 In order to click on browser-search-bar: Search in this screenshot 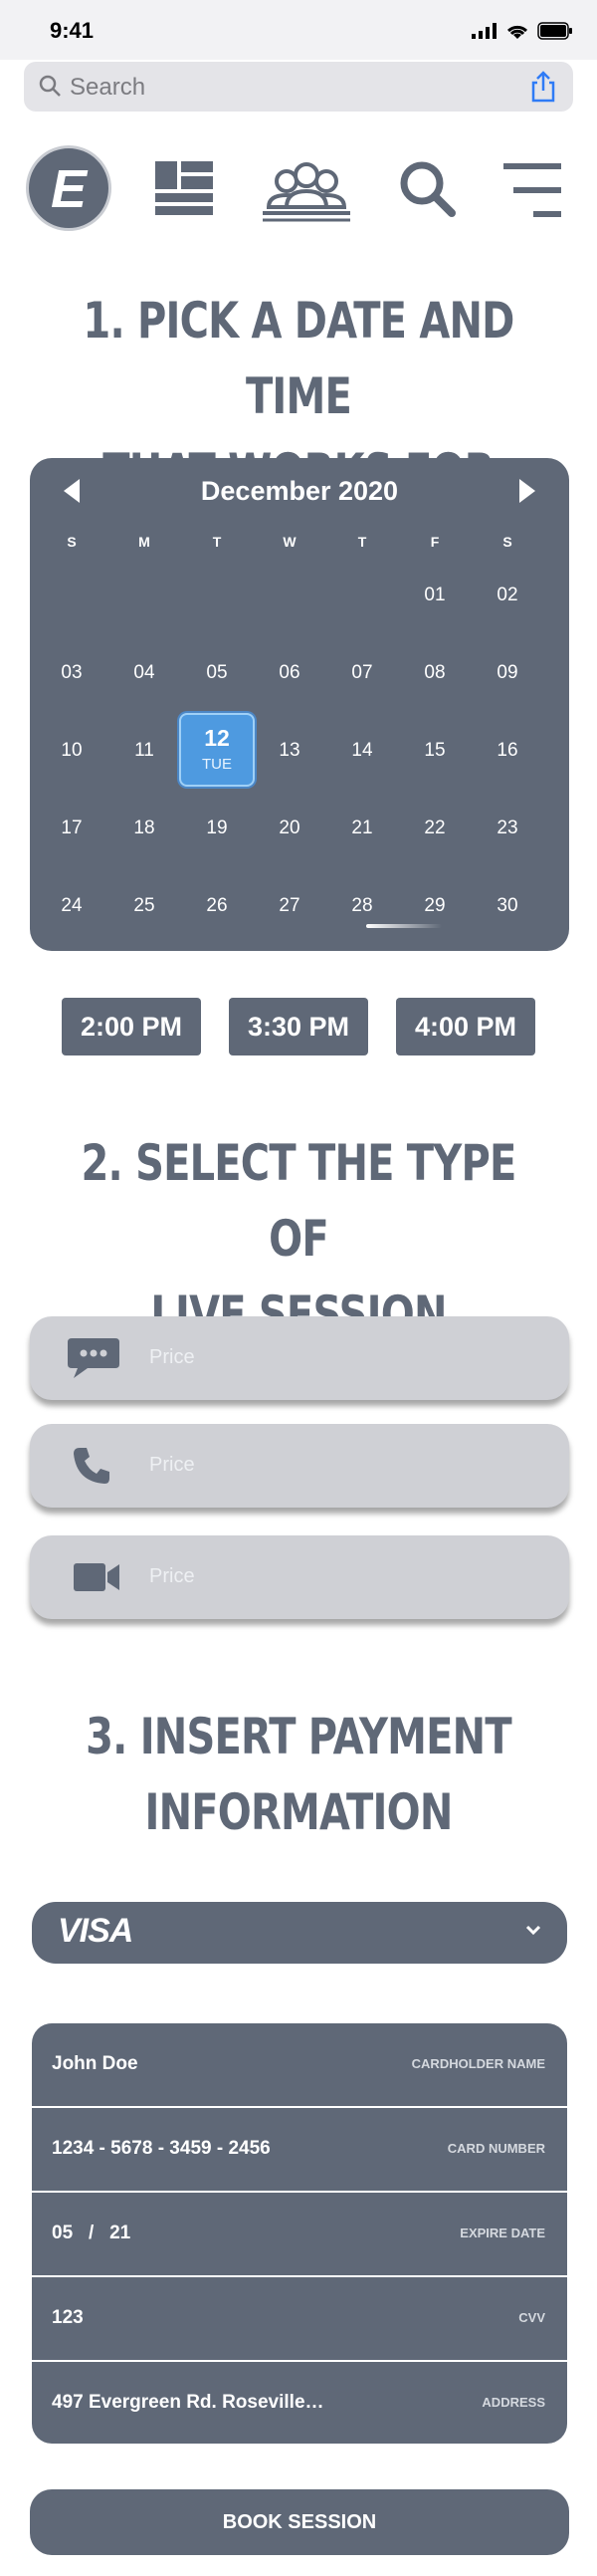, I will do `click(298, 87)`.